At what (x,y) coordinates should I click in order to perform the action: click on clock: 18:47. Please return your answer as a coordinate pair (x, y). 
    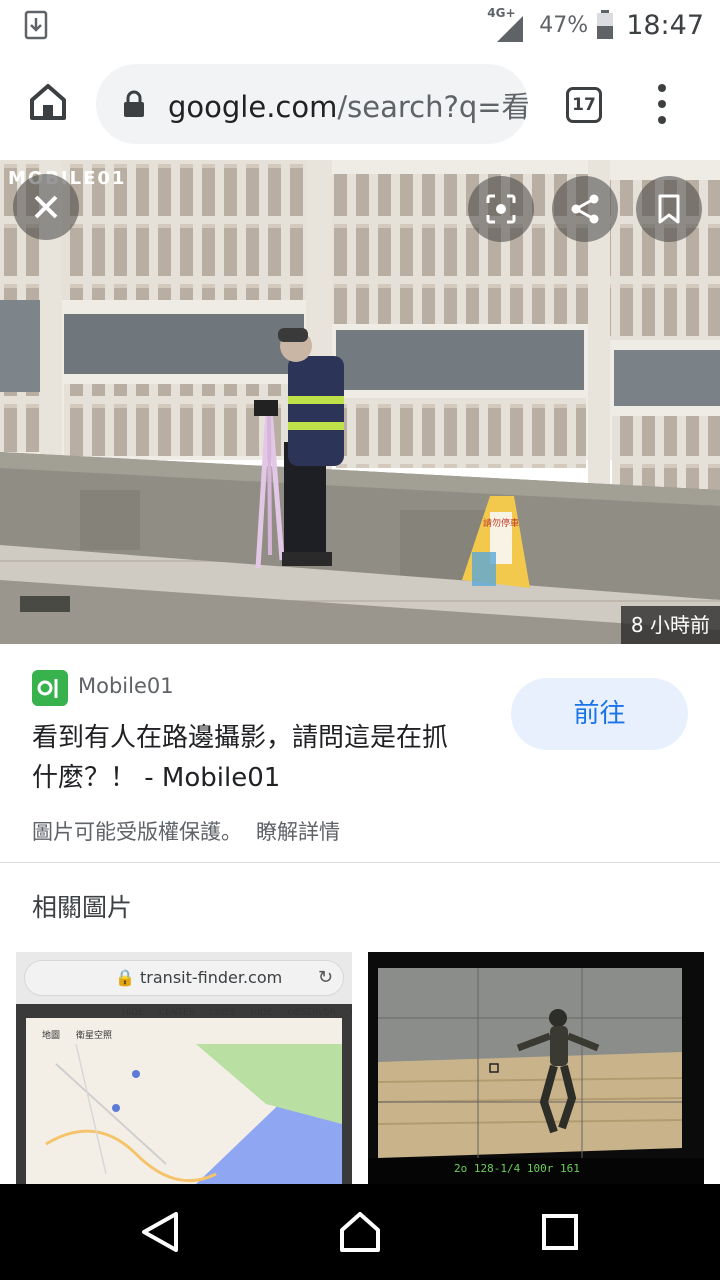
    Looking at the image, I should click on (665, 25).